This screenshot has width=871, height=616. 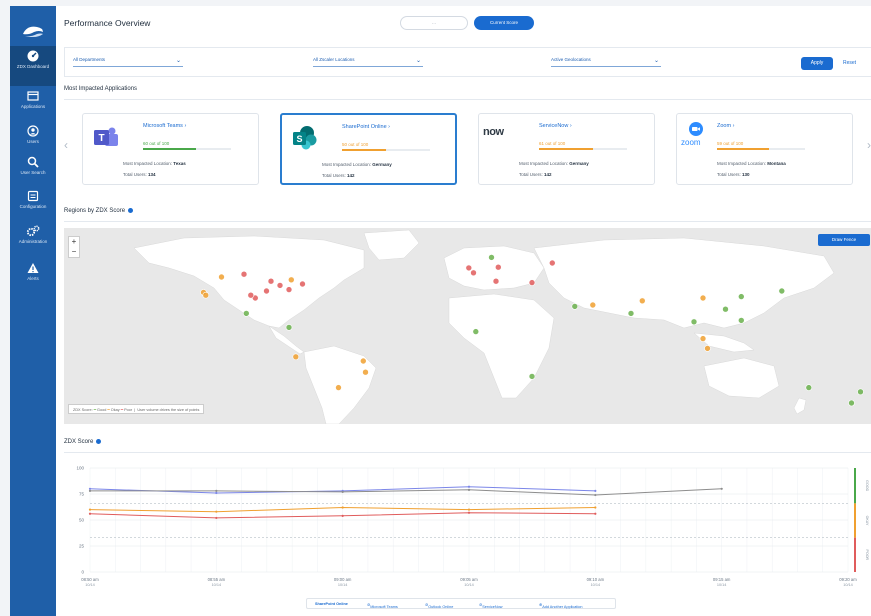 I want to click on departments-filter: All Departments ⌄, so click(x=128, y=62).